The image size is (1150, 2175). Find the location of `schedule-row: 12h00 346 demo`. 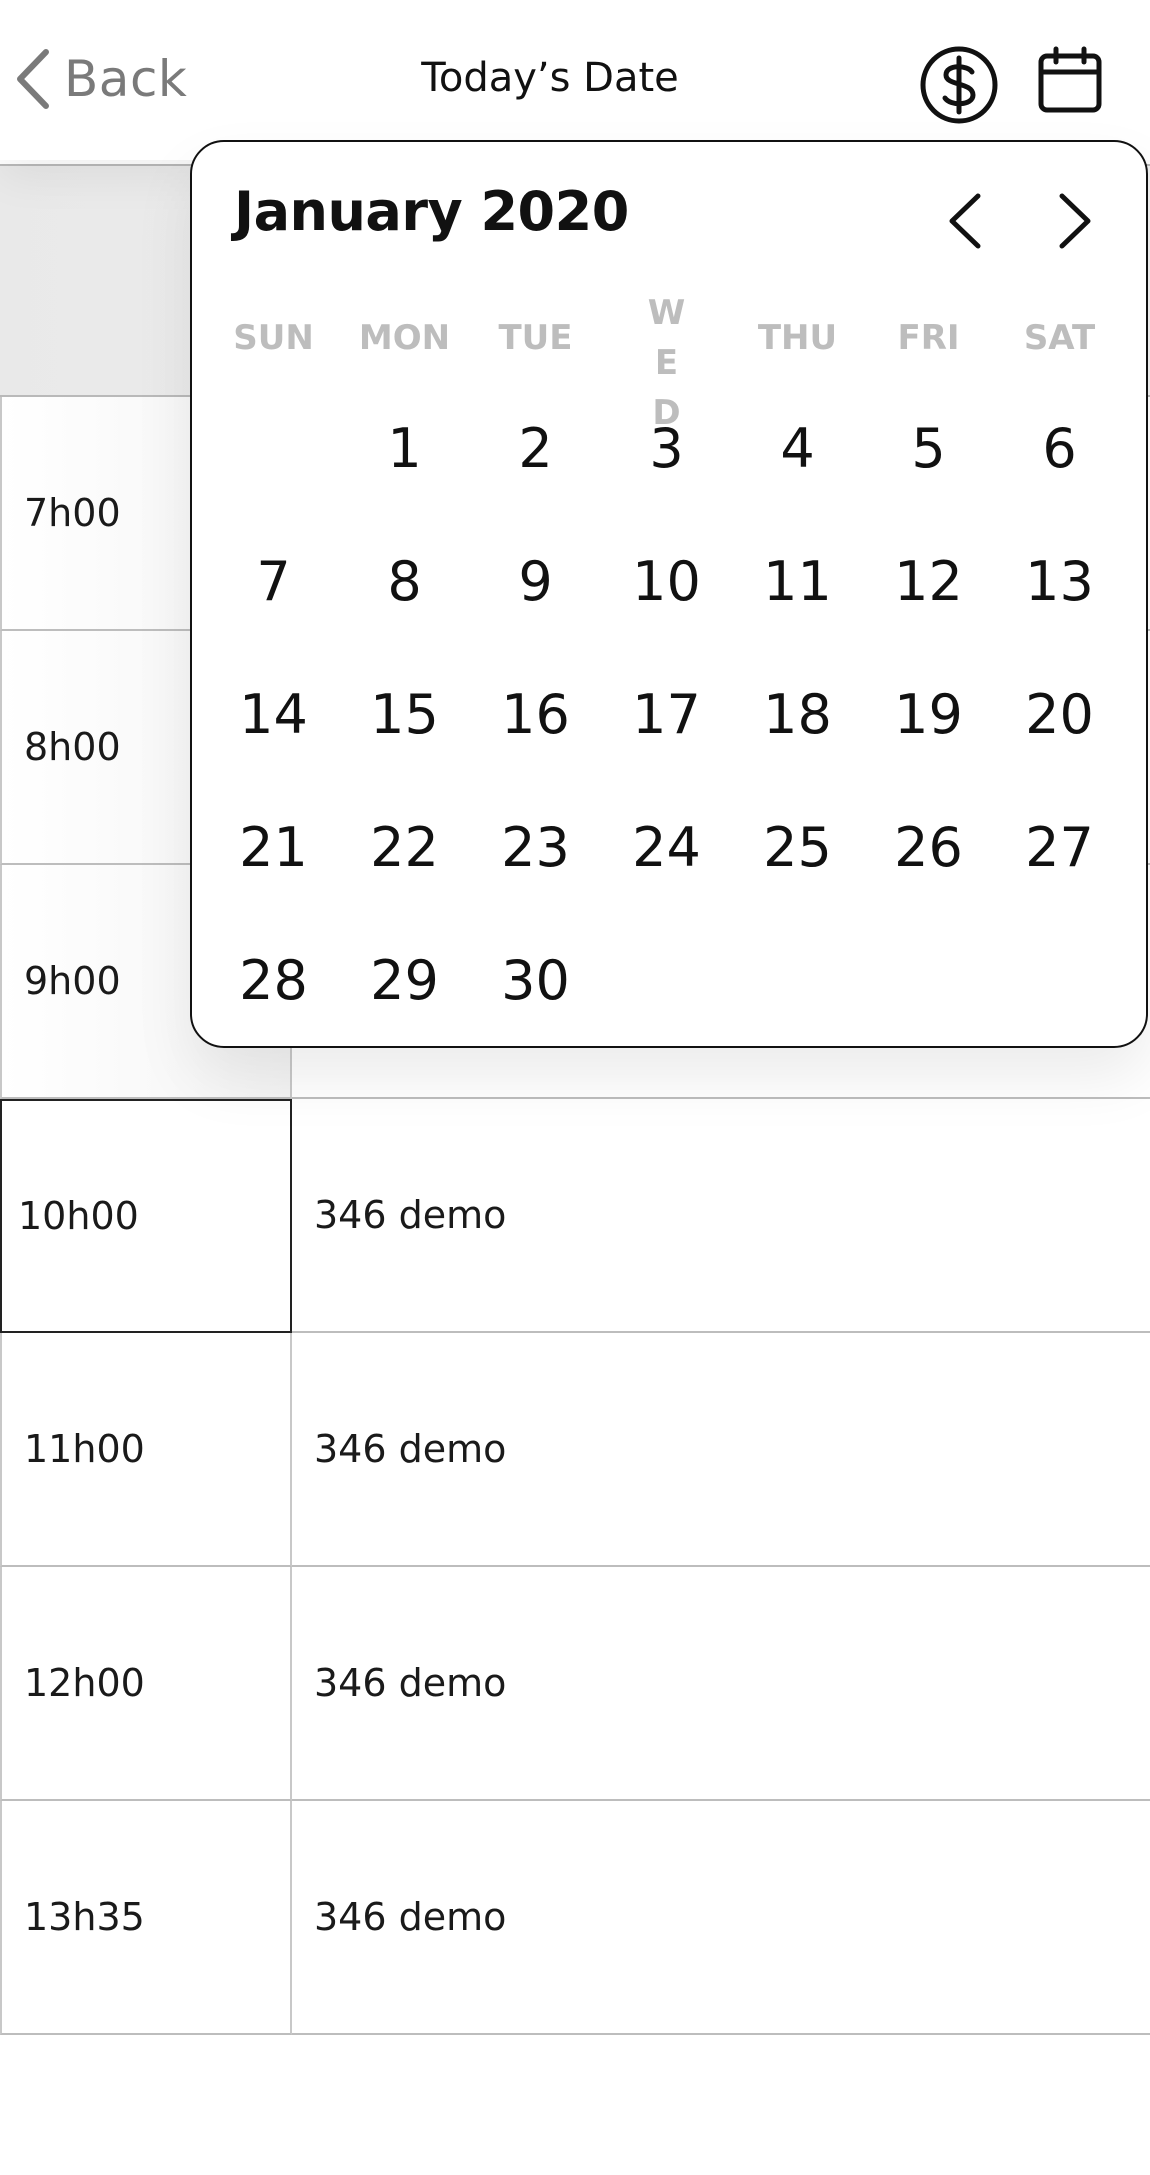

schedule-row: 12h00 346 demo is located at coordinates (575, 1684).